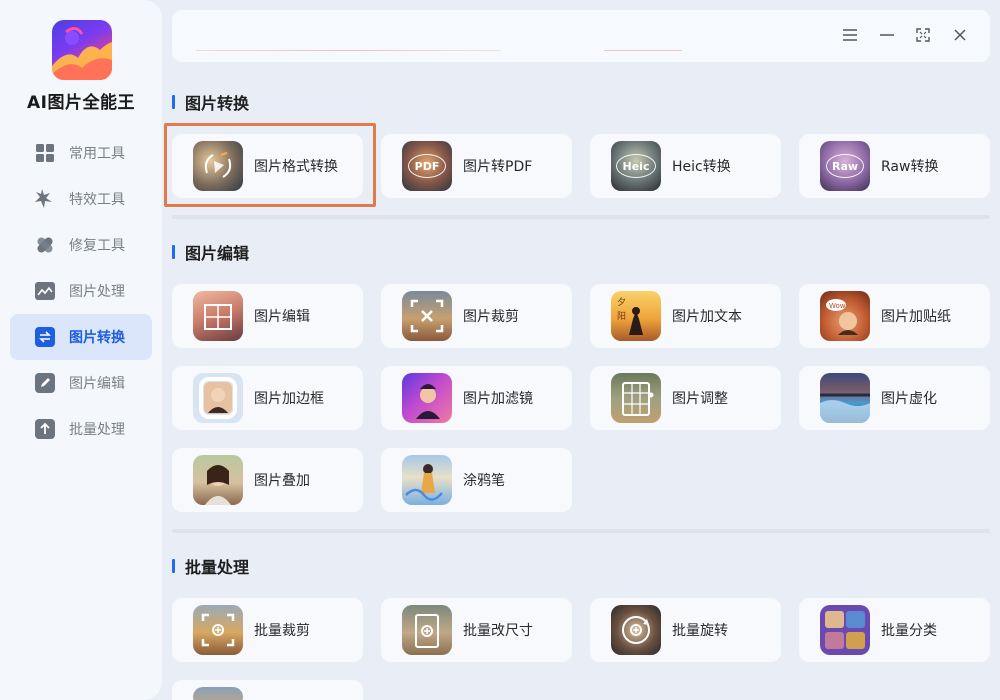  What do you see at coordinates (218, 480) in the screenshot?
I see `overlay-icon` at bounding box center [218, 480].